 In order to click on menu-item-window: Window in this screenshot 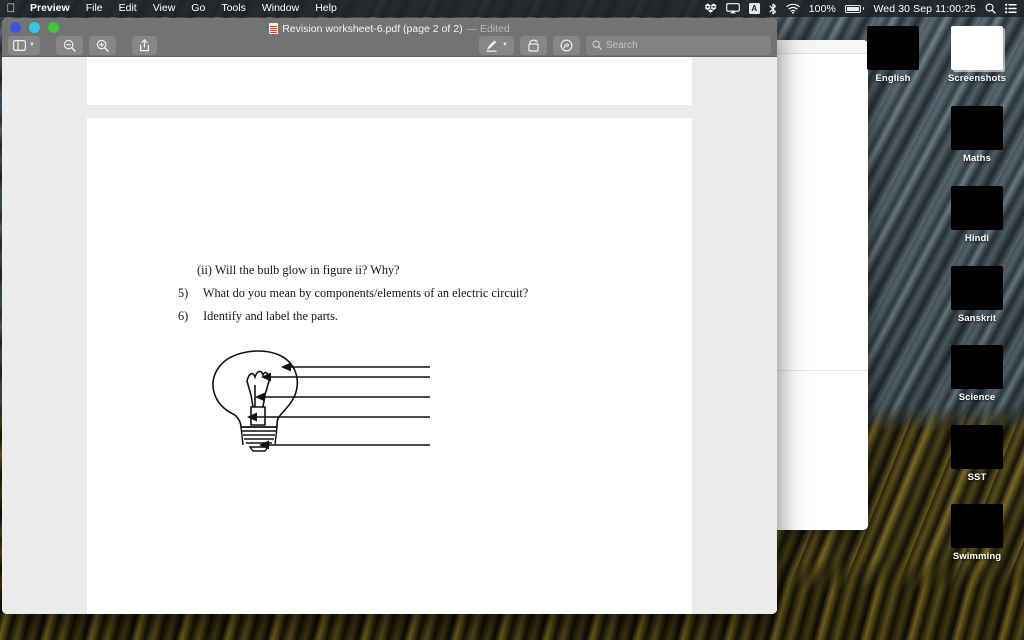, I will do `click(280, 8)`.